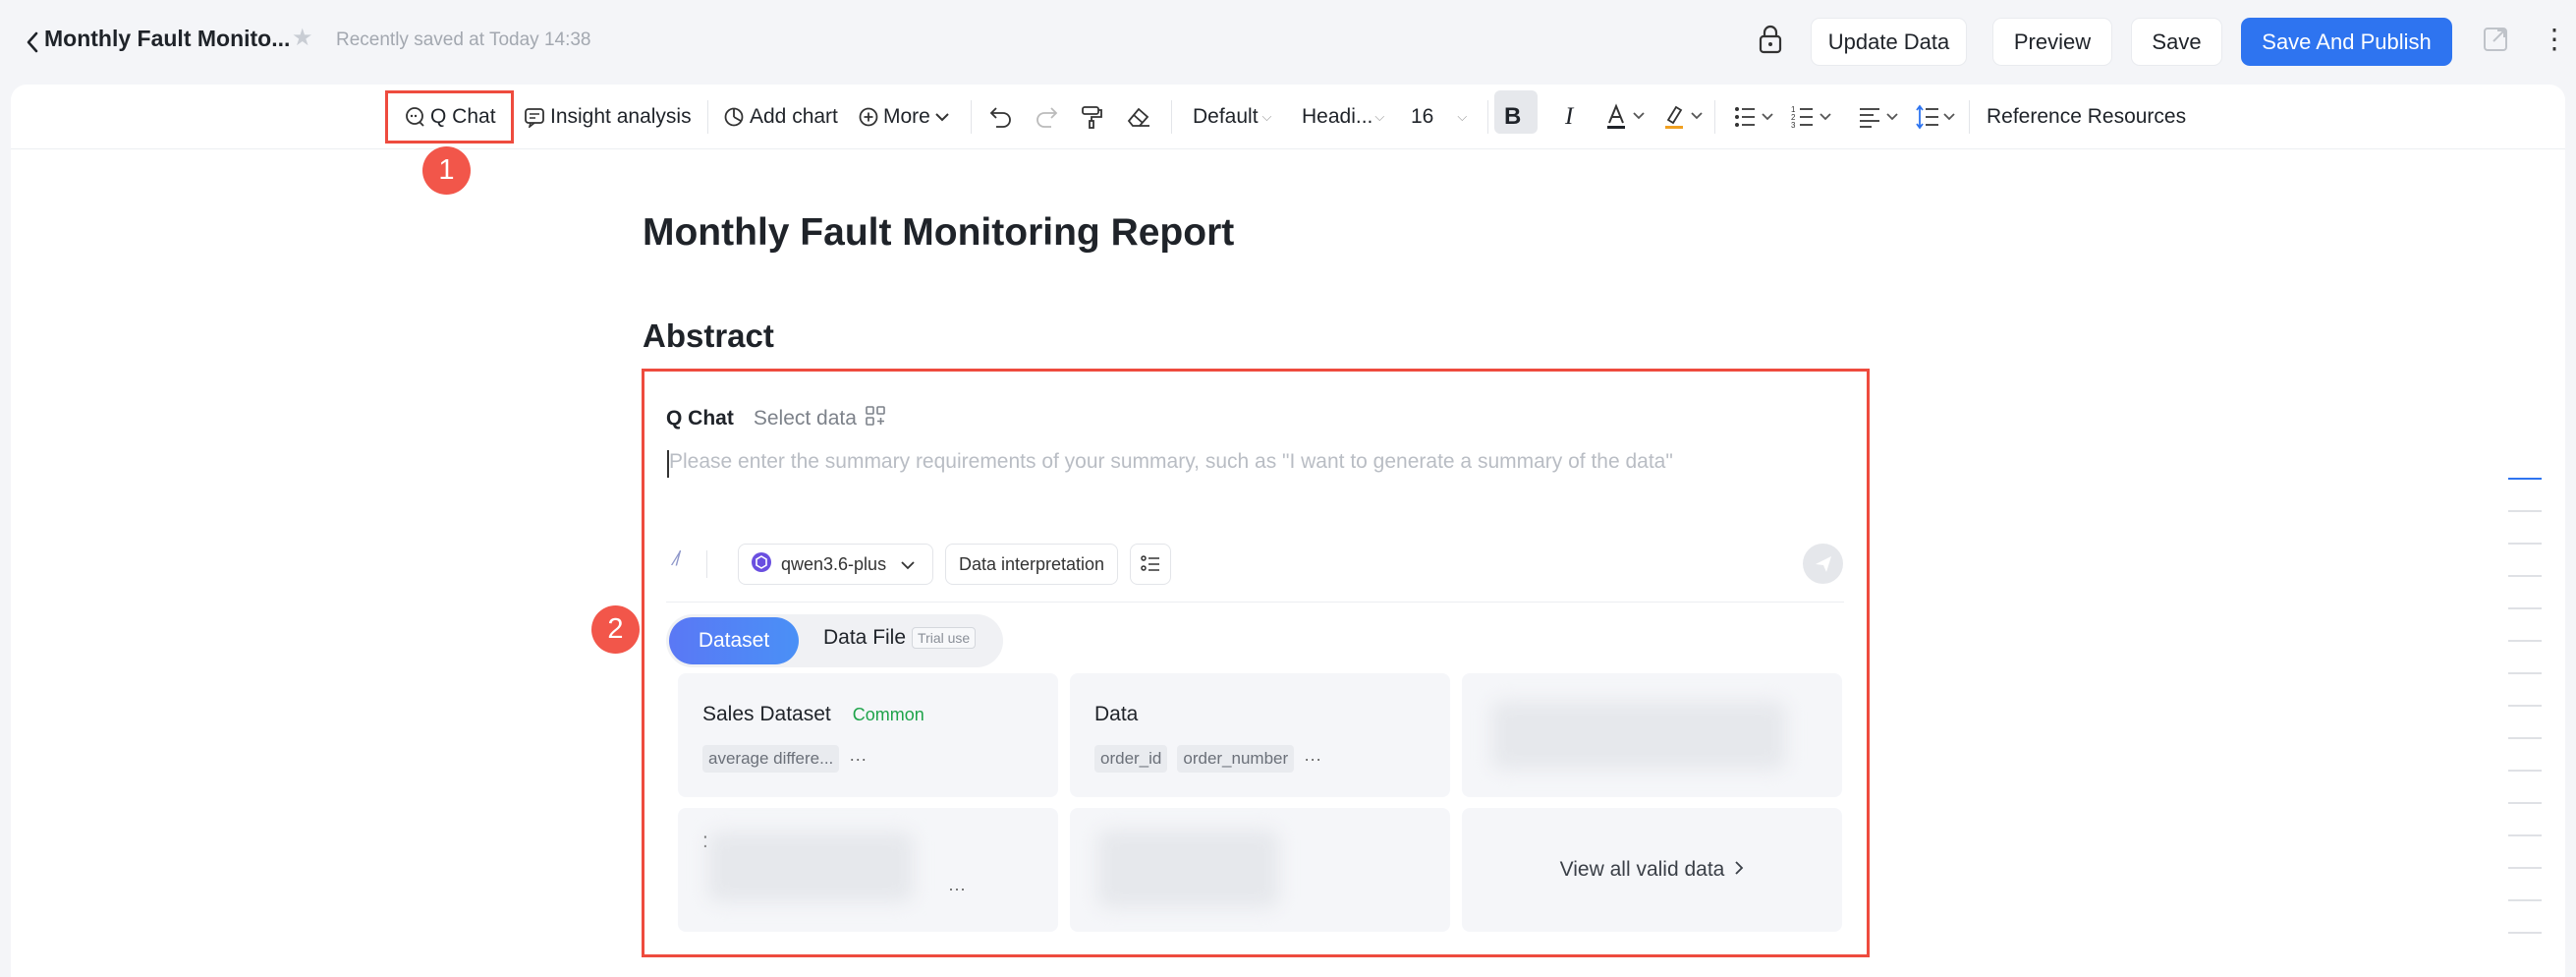 This screenshot has height=977, width=2576. I want to click on undo-icon, so click(1000, 117).